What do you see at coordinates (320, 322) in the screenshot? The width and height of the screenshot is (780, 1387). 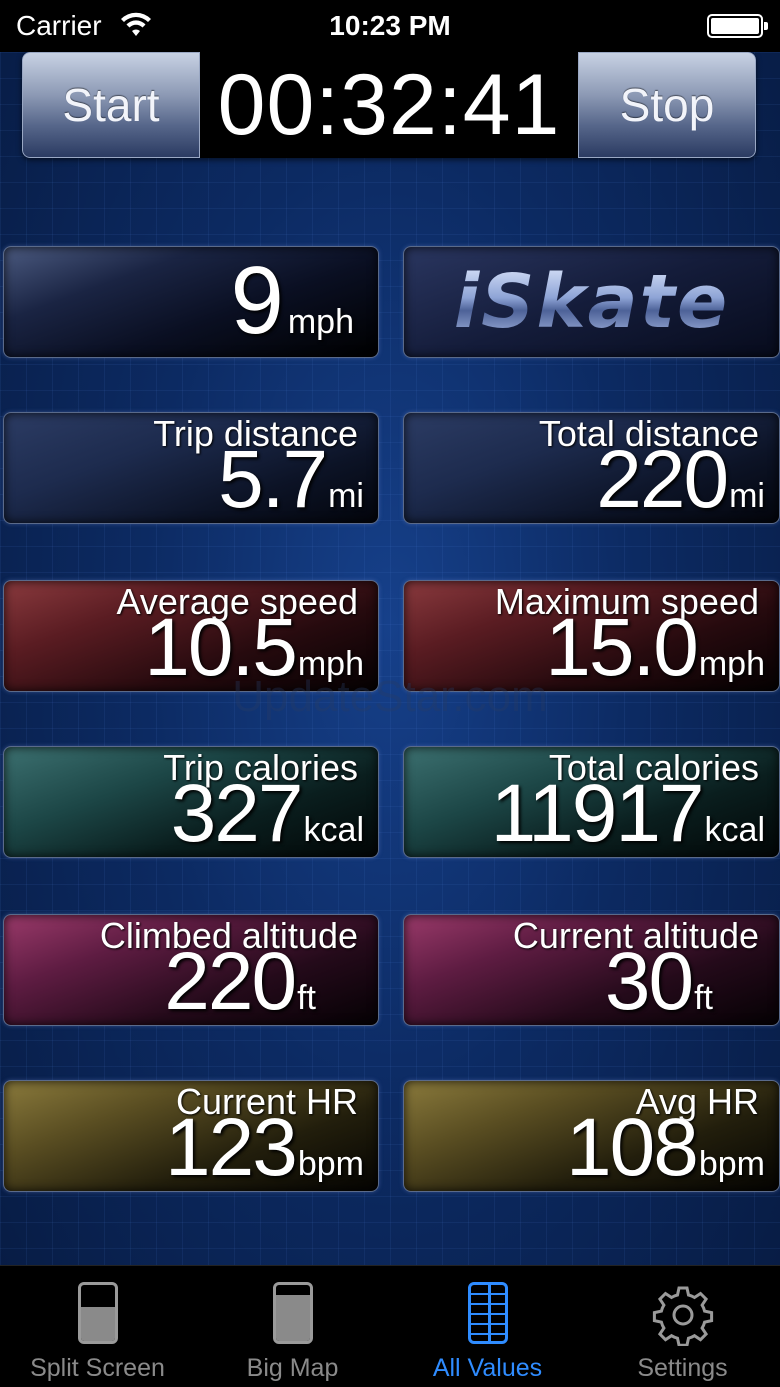 I see `current-speed-unit: mph` at bounding box center [320, 322].